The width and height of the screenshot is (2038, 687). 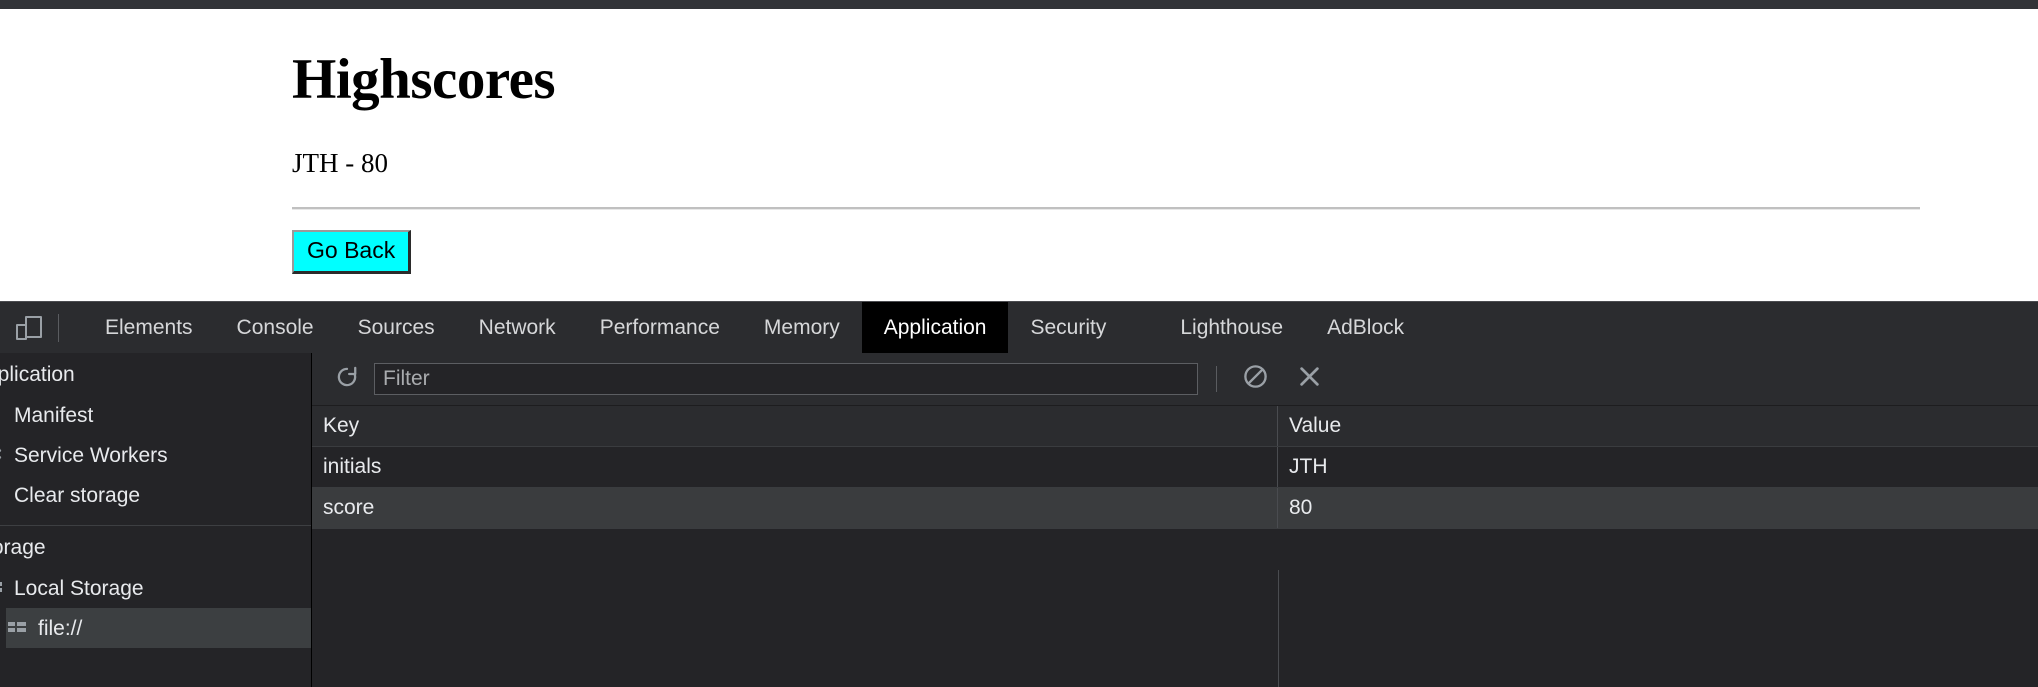 What do you see at coordinates (2, 415) in the screenshot?
I see `document-icon` at bounding box center [2, 415].